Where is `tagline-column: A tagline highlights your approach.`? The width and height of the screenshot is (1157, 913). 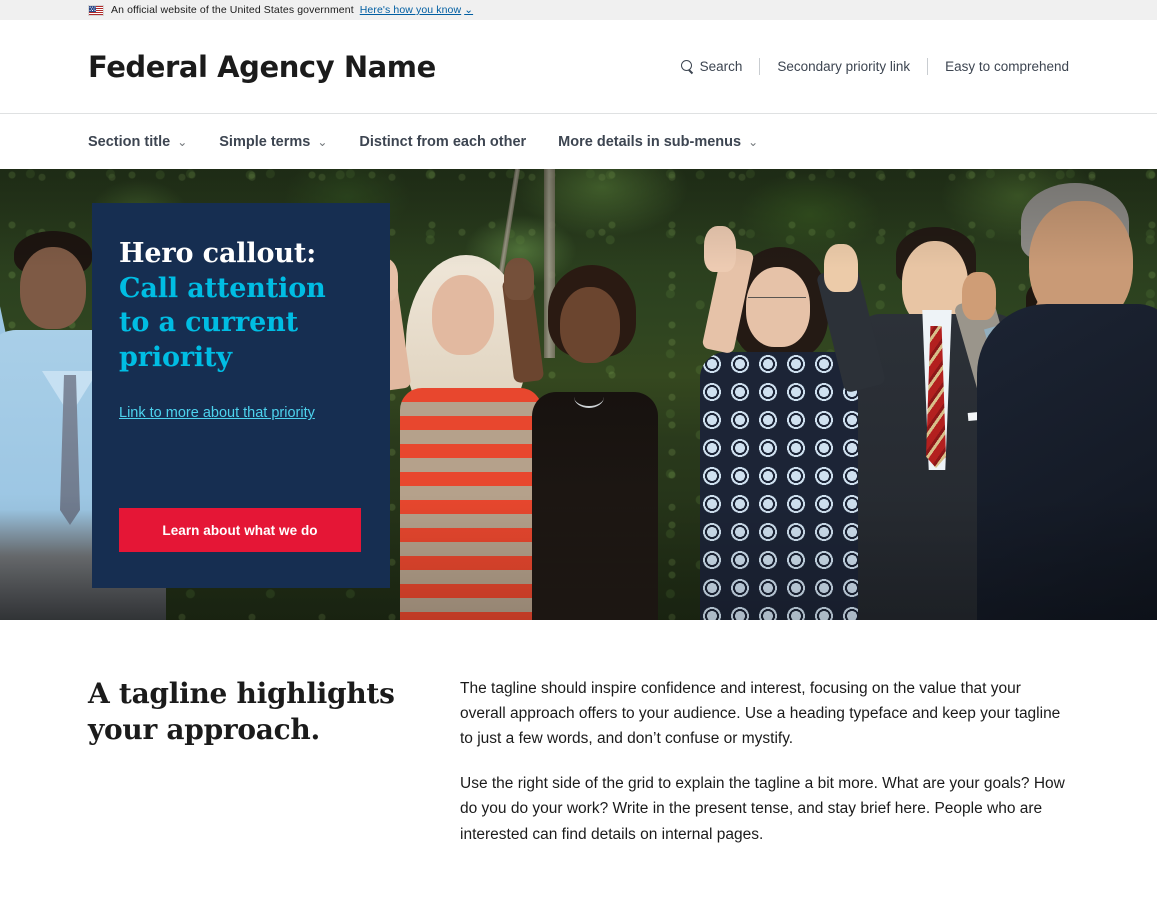
tagline-column: A tagline highlights your approach. is located at coordinates (256, 771).